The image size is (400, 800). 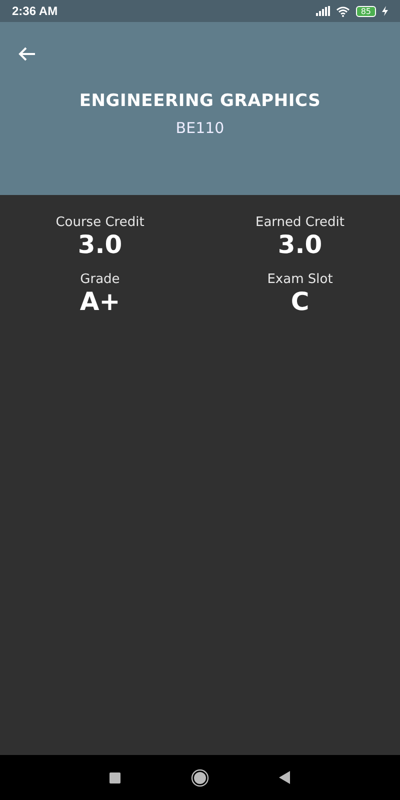 What do you see at coordinates (300, 279) in the screenshot?
I see `stat-label: Exam Slot` at bounding box center [300, 279].